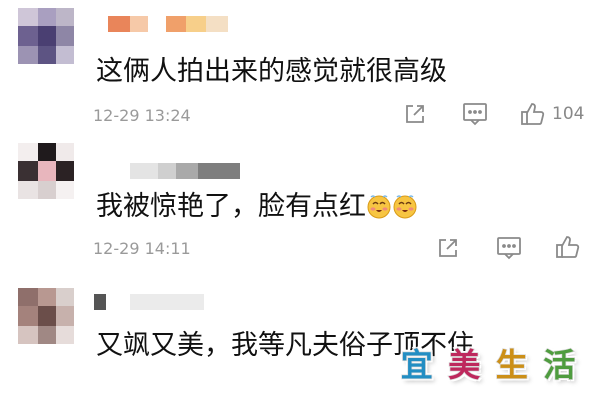  Describe the element at coordinates (142, 115) in the screenshot. I see `comment-timestamp: 12-29 13:24` at that location.